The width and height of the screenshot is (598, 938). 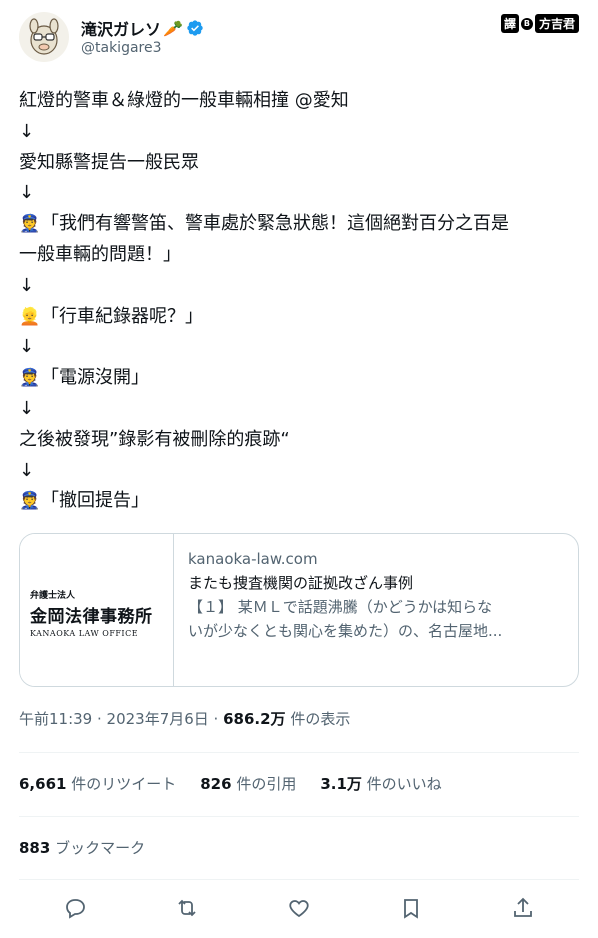 What do you see at coordinates (301, 583) in the screenshot?
I see `card-title: またも捜査機関の証拠改ざん事例` at bounding box center [301, 583].